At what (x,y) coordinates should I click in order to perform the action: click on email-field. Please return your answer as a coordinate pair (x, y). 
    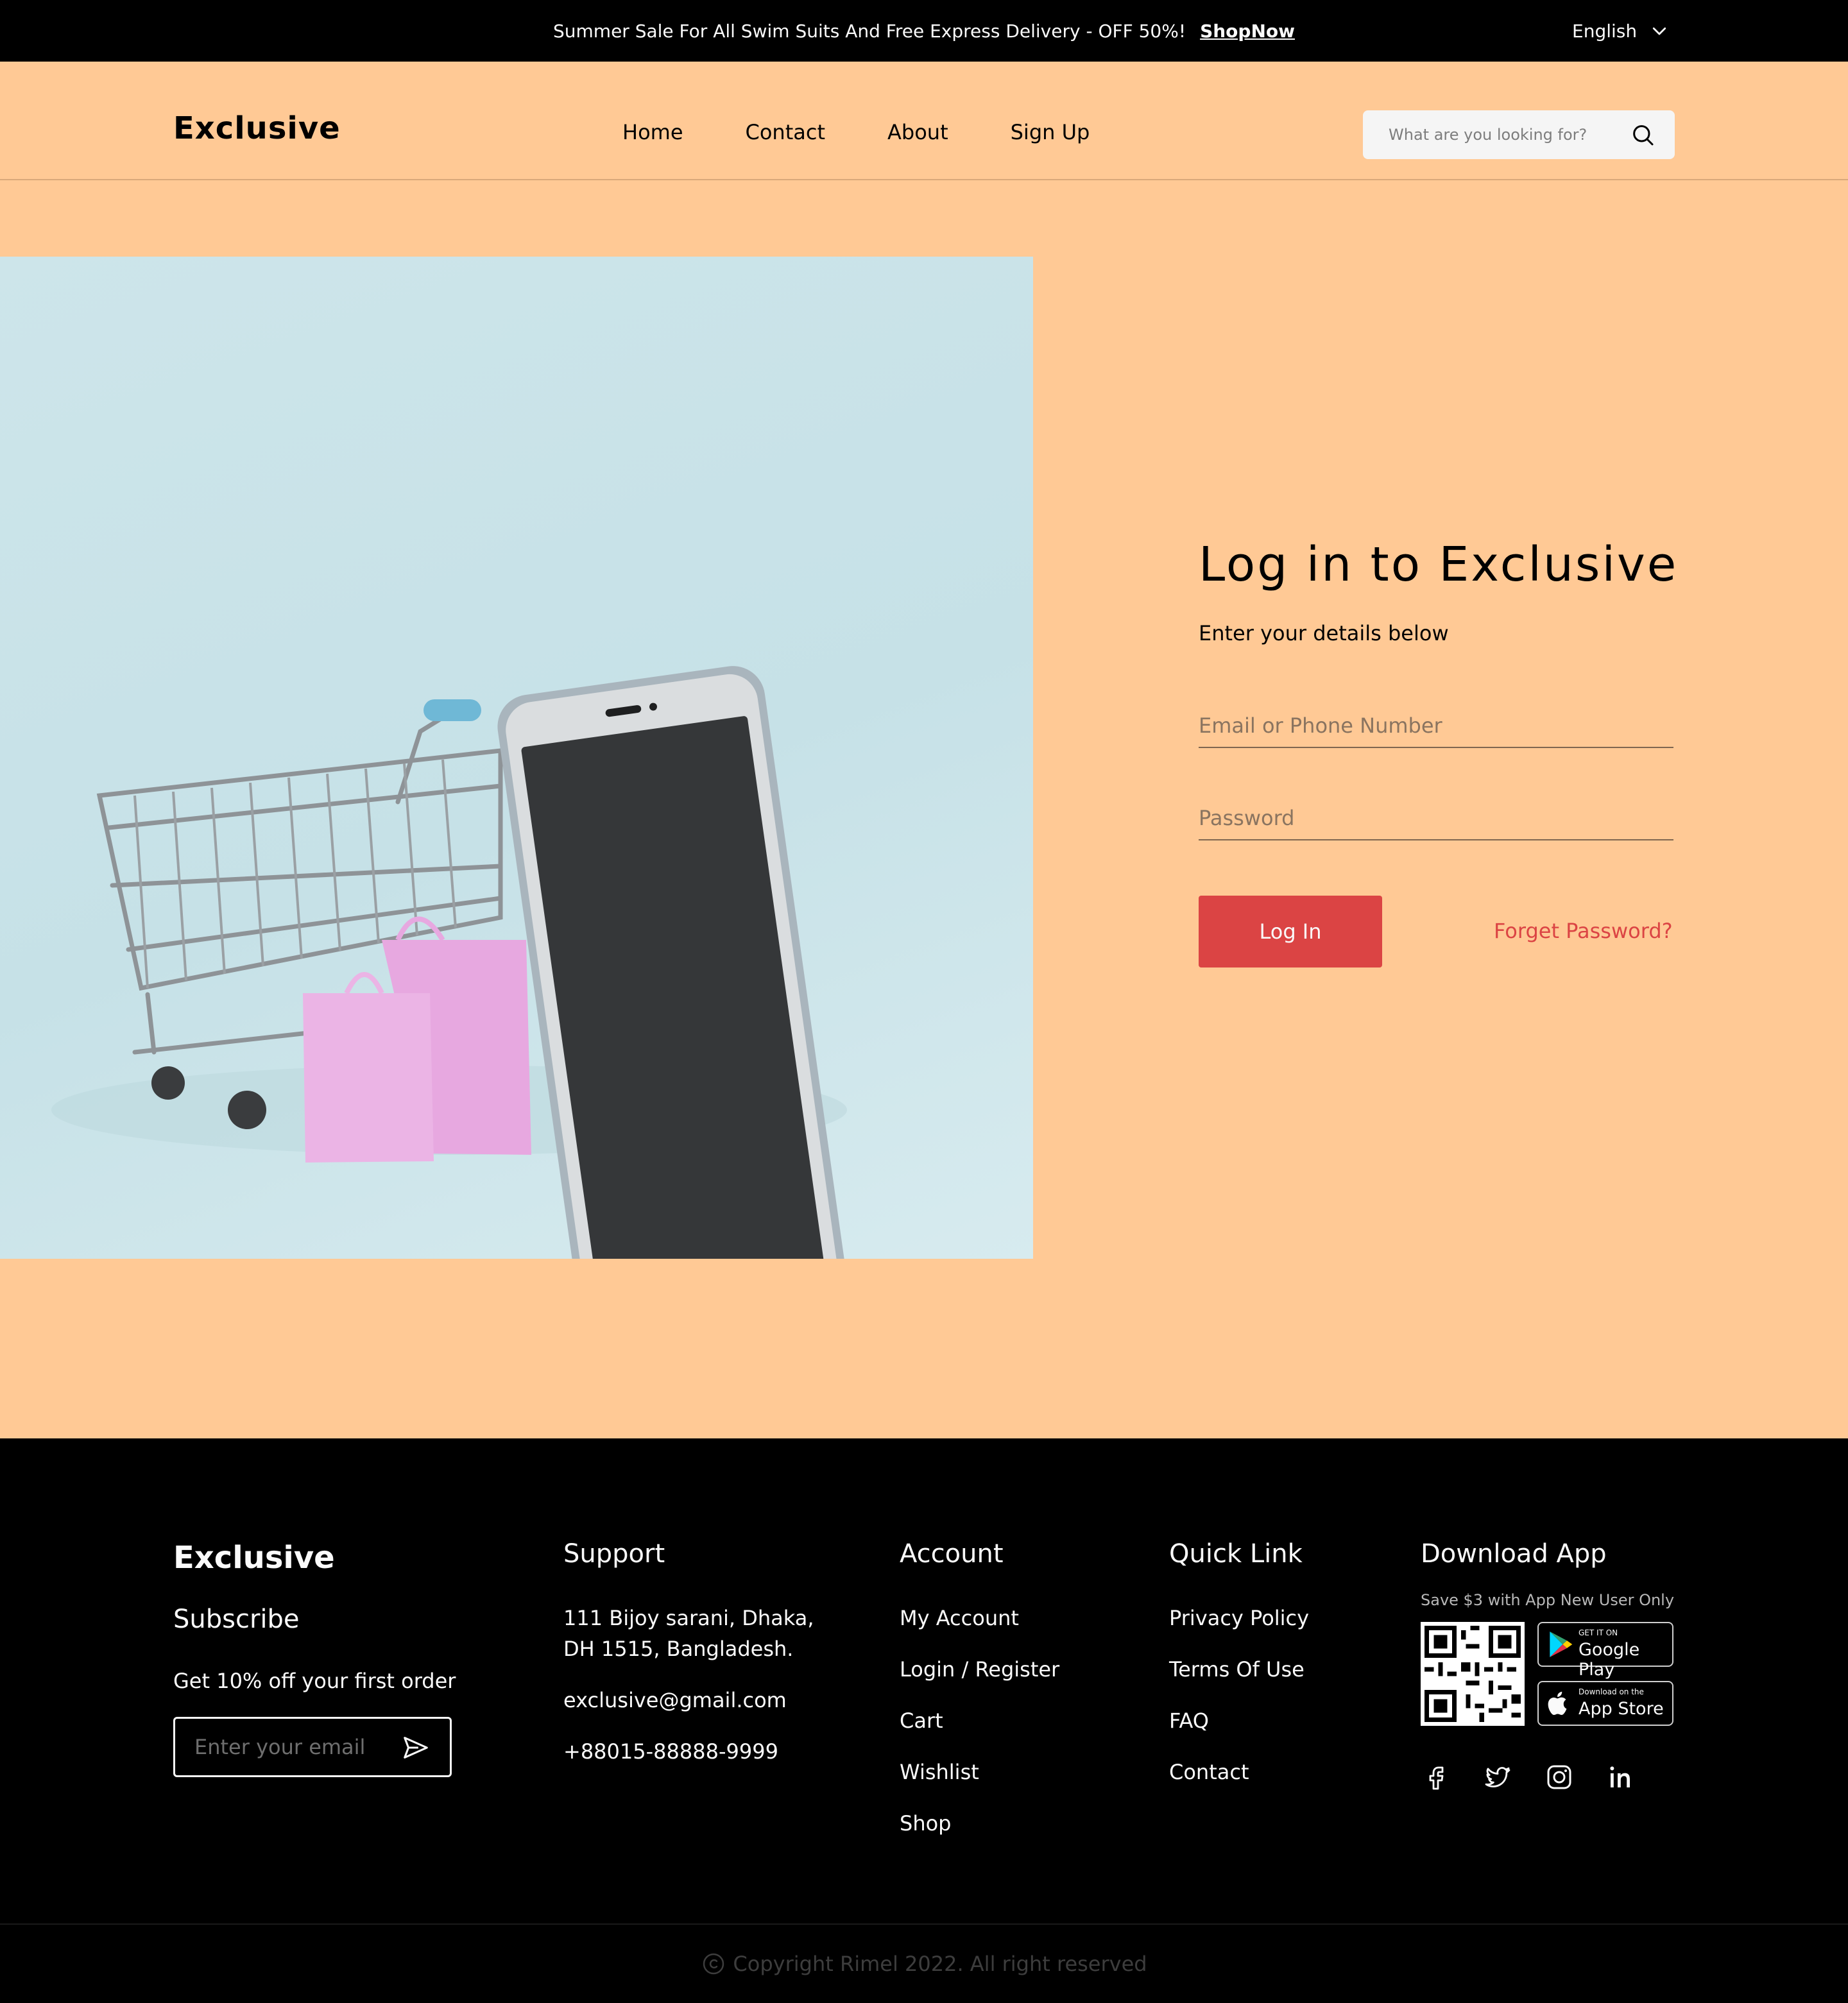
    Looking at the image, I should click on (1436, 725).